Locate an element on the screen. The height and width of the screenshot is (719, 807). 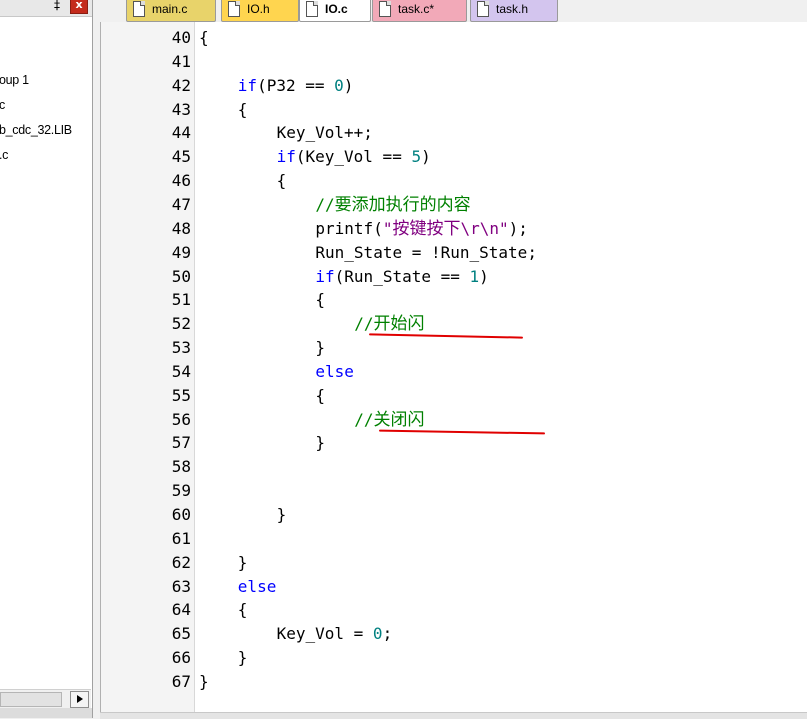
code-token: 开始闪 is located at coordinates (399, 324).